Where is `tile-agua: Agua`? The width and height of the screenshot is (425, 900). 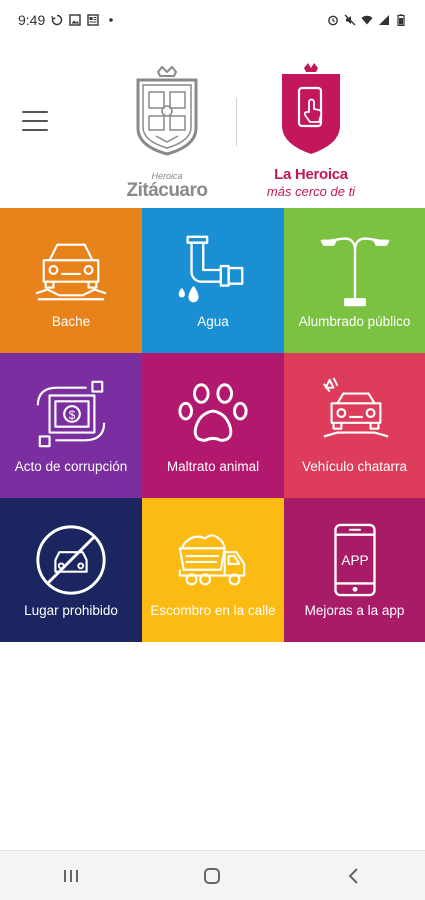
tile-agua: Agua is located at coordinates (213, 280).